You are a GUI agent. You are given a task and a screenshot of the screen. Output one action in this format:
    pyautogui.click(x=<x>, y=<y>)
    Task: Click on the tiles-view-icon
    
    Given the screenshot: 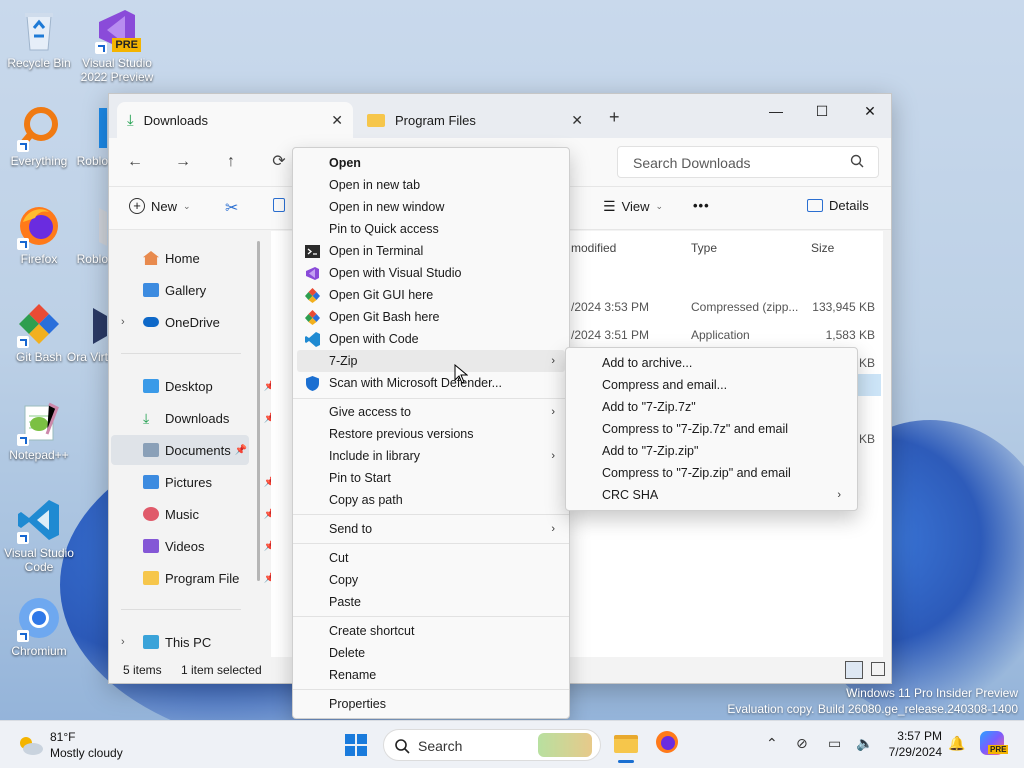 What is the action you would take?
    pyautogui.click(x=878, y=669)
    